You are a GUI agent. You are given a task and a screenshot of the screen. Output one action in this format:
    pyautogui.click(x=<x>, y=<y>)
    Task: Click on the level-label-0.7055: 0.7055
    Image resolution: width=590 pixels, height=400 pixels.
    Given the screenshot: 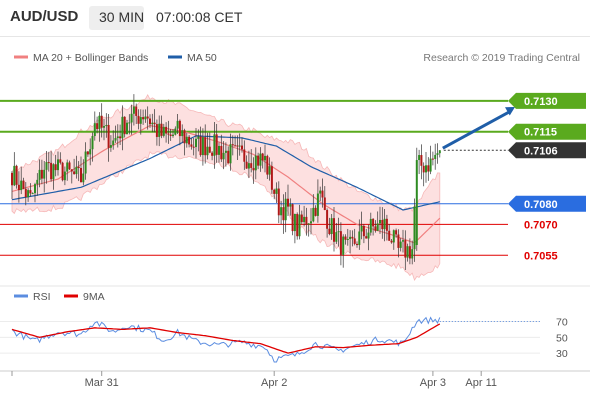 What is the action you would take?
    pyautogui.click(x=541, y=256)
    